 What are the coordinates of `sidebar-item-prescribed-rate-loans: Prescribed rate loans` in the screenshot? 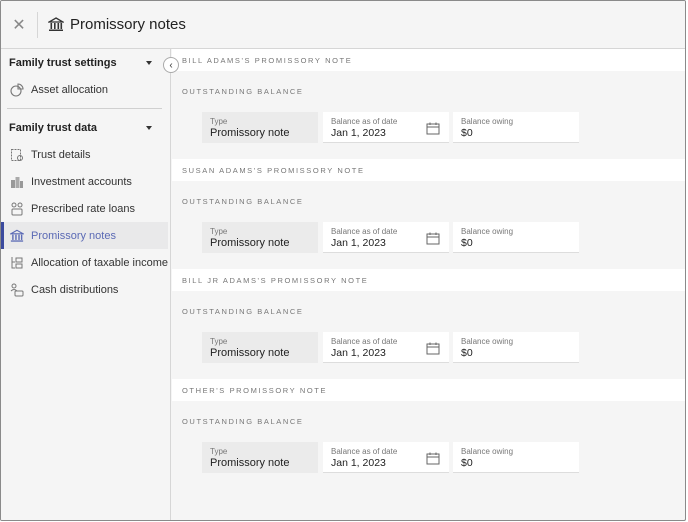 It's located at (85, 208).